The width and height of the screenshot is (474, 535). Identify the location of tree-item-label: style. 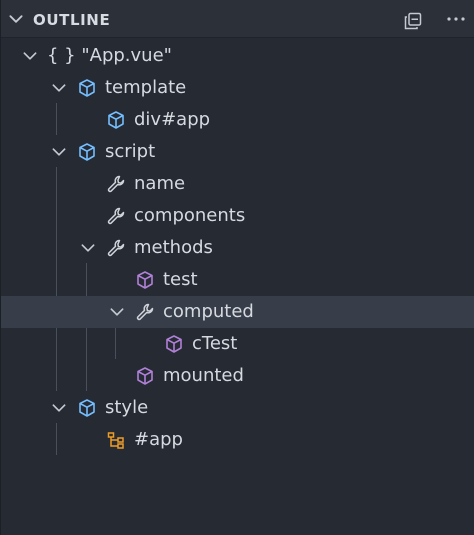
(127, 407).